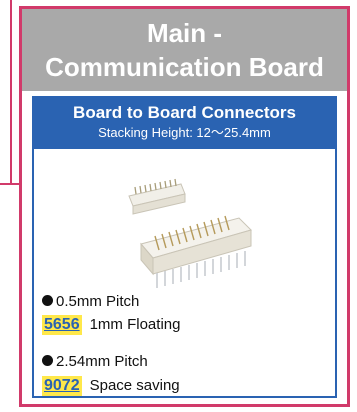 This screenshot has width=357, height=412. I want to click on panel-title: Board to Board Connectors, so click(184, 112).